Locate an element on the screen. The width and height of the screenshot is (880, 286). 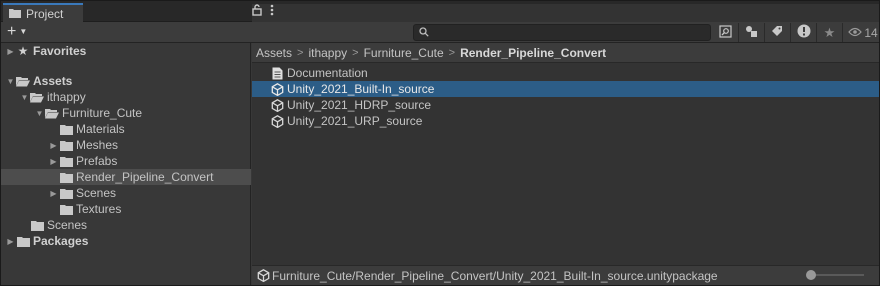
tab-label: Project is located at coordinates (45, 13).